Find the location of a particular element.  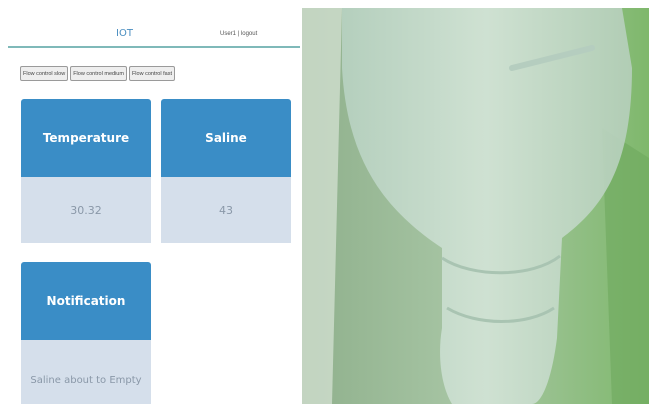

temperature-card: Temperature 30.32 is located at coordinates (86, 171).